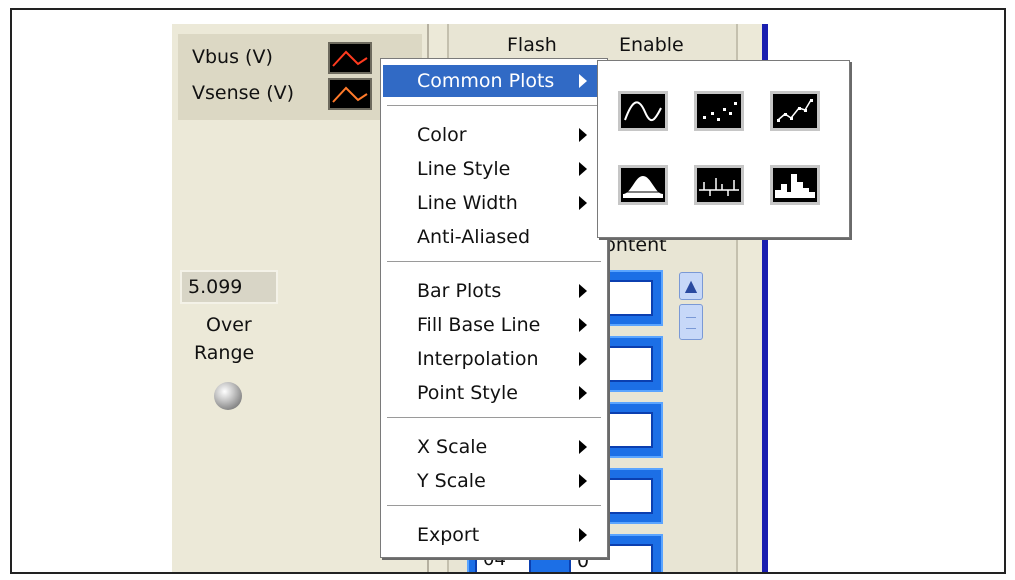  Describe the element at coordinates (691, 286) in the screenshot. I see `scroll-up-button: ▲` at that location.